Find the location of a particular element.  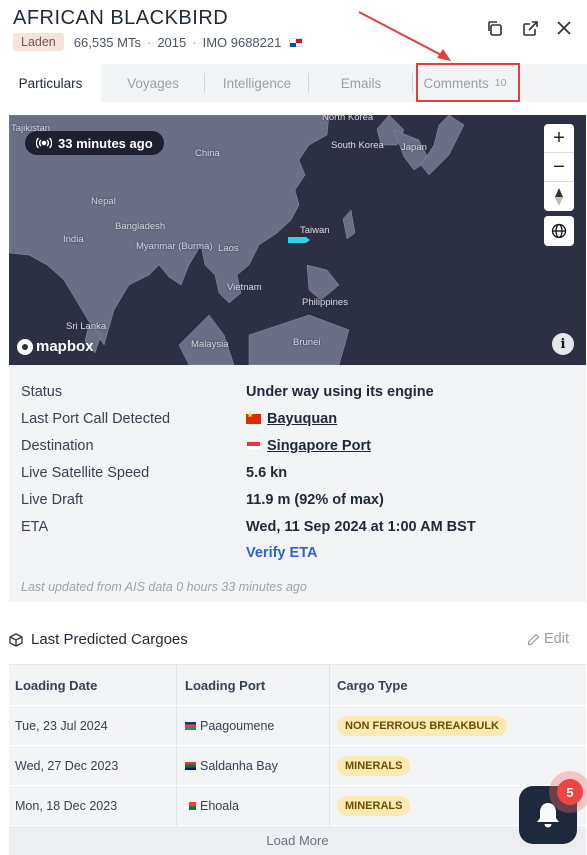

singapore-flag-icon is located at coordinates (253, 446).